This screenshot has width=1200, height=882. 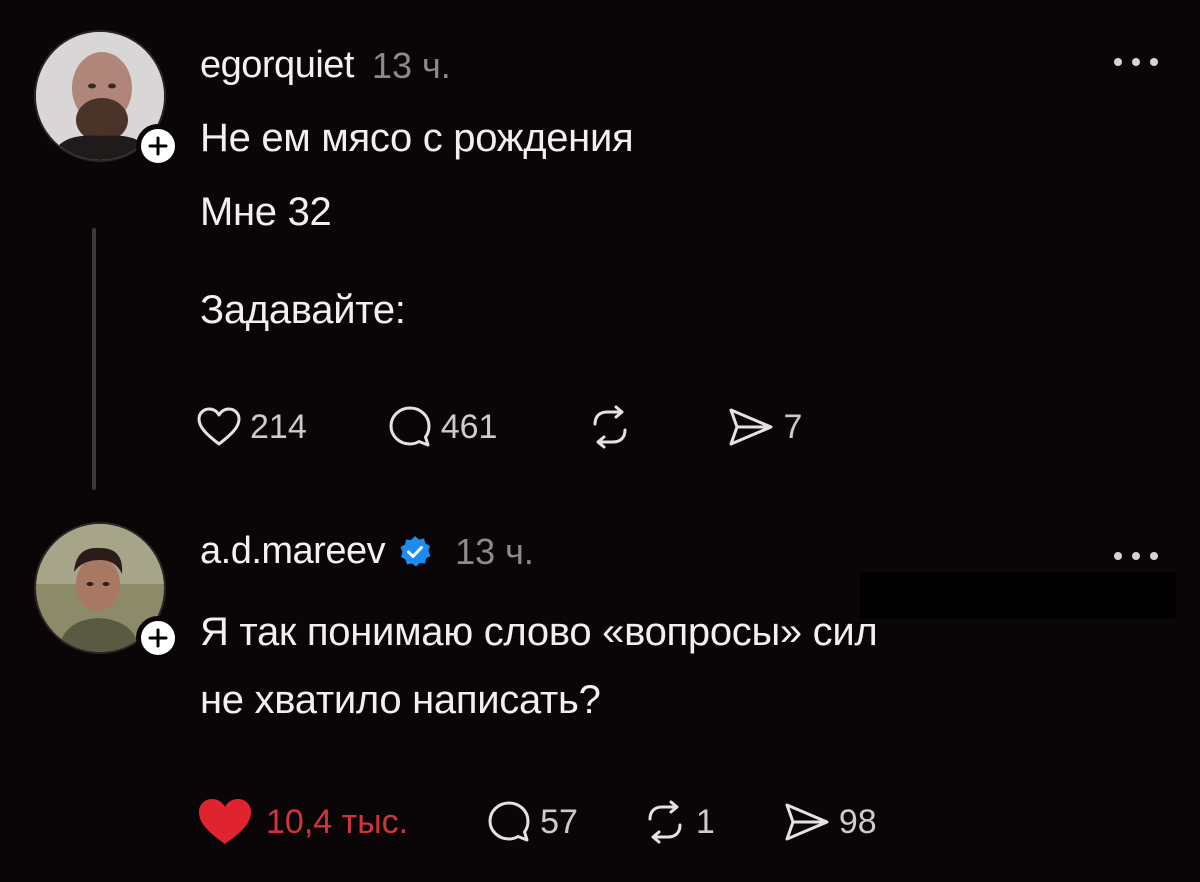 I want to click on heart-filled-icon, so click(x=225, y=821).